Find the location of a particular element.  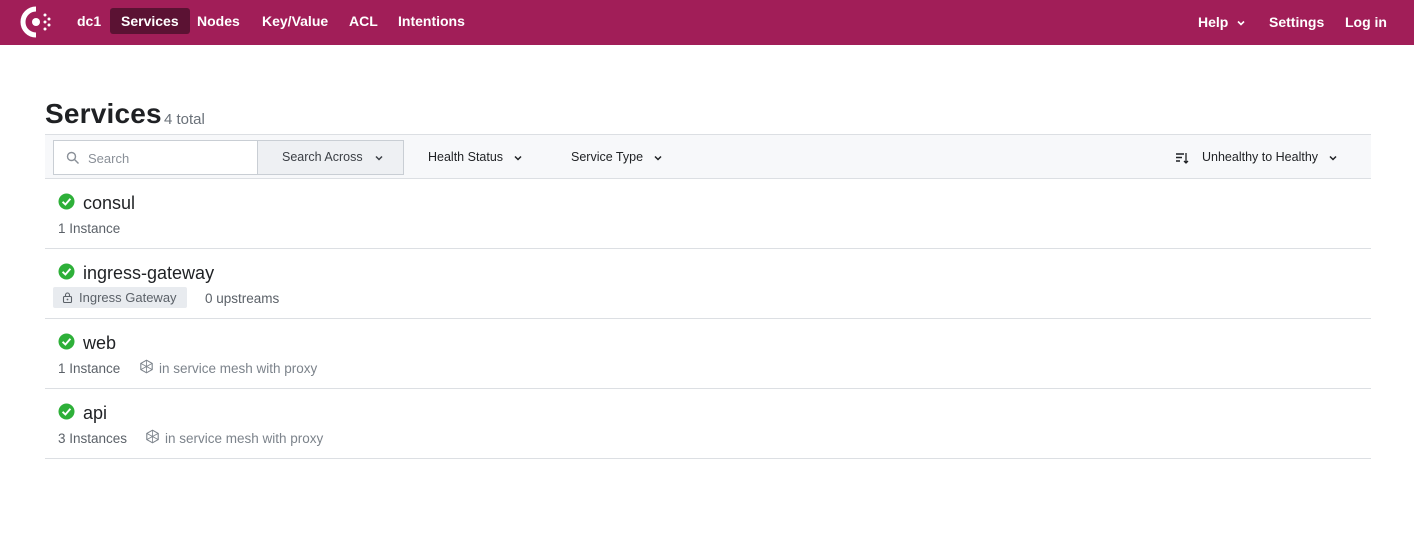

nav-key-value: Key/Value is located at coordinates (295, 21).